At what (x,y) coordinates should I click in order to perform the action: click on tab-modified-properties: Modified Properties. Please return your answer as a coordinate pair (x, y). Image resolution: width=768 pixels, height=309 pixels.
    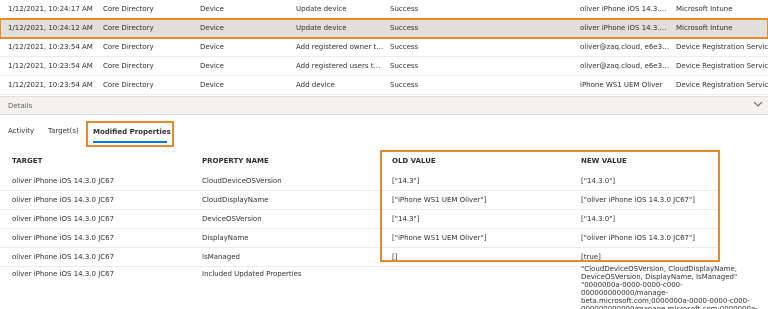
    Looking at the image, I should click on (130, 134).